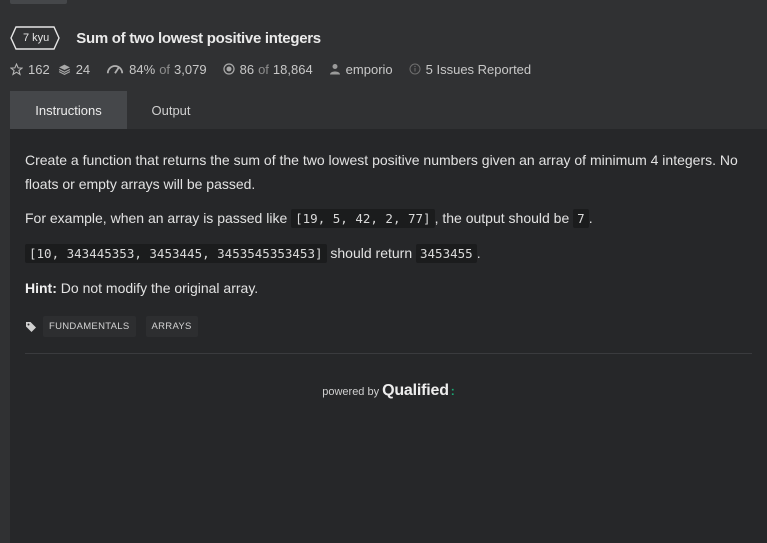 The width and height of the screenshot is (767, 543). I want to click on tag-arrays: ARRAYS, so click(171, 326).